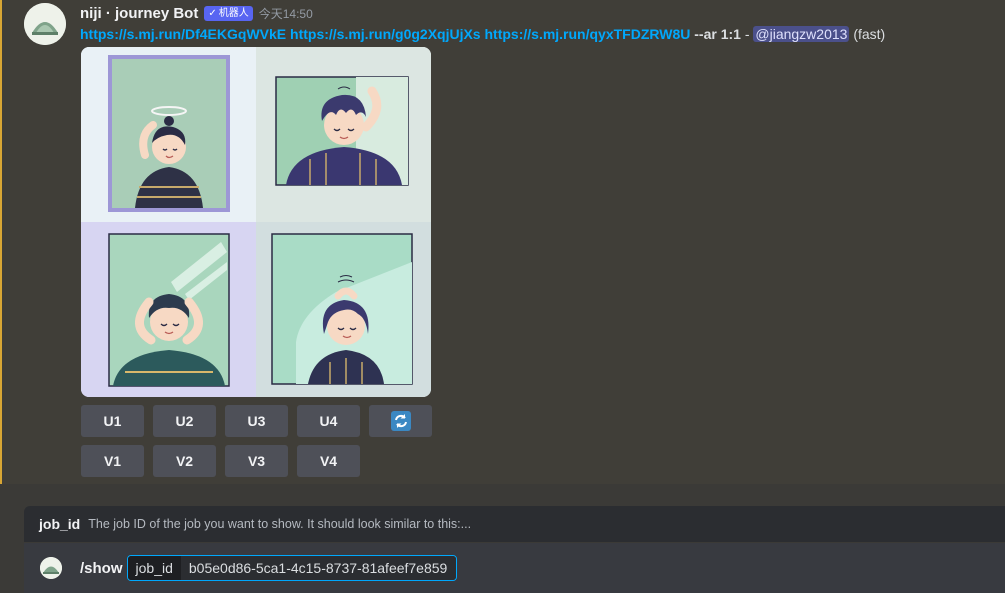  Describe the element at coordinates (233, 13) in the screenshot. I see `bot-badge-label: 机器人` at that location.